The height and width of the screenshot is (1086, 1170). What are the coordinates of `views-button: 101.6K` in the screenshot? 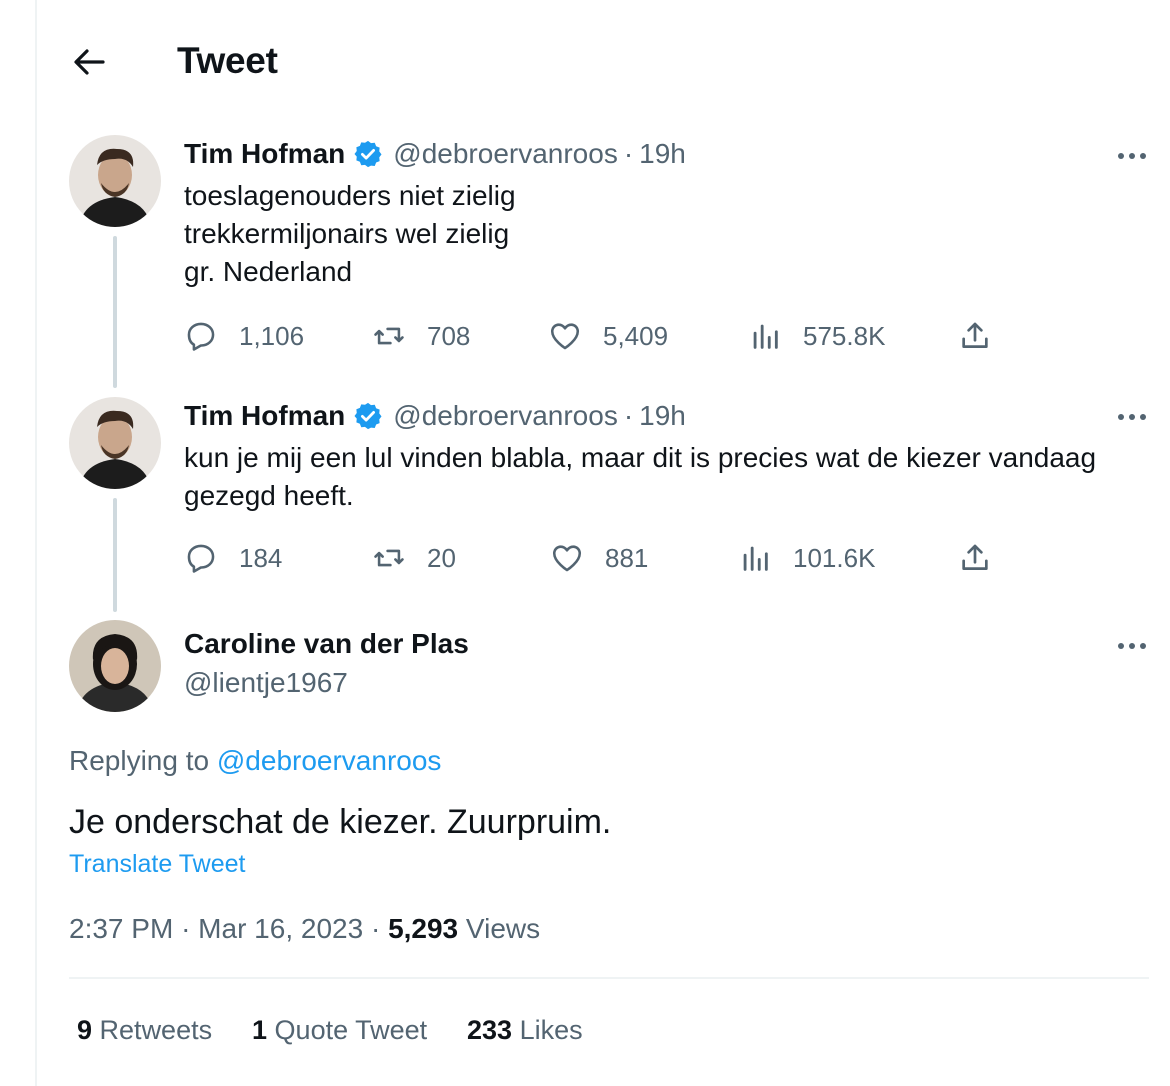 It's located at (806, 558).